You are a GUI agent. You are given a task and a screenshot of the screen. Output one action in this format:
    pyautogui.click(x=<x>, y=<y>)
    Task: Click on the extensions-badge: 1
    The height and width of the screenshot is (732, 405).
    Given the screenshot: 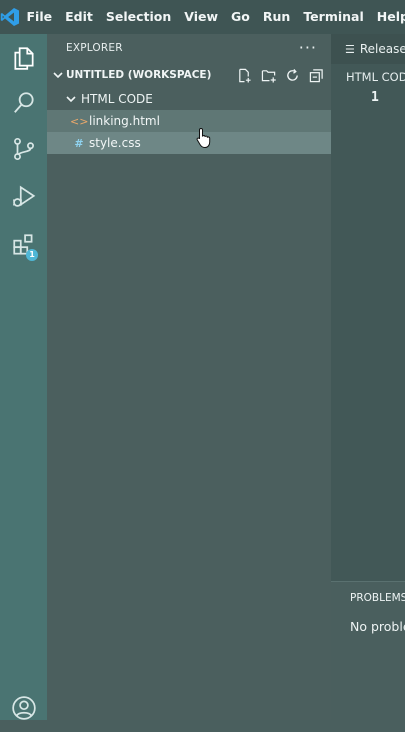 What is the action you would take?
    pyautogui.click(x=32, y=255)
    